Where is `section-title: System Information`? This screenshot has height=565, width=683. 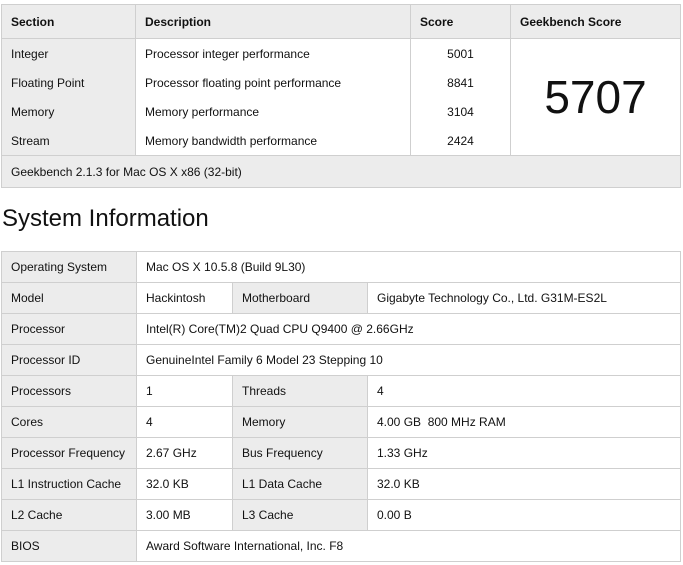
section-title: System Information is located at coordinates (105, 218).